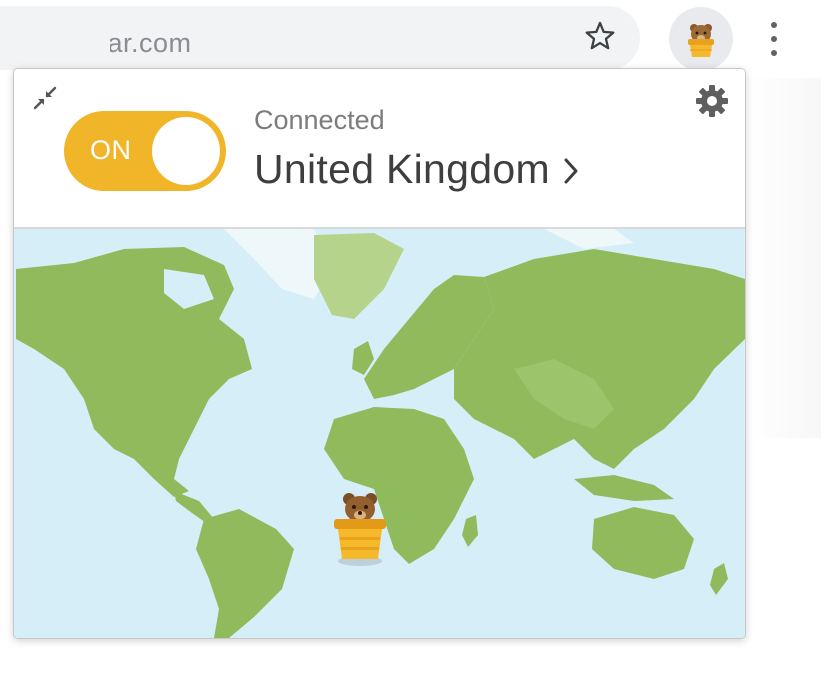 The image size is (821, 683). Describe the element at coordinates (134, 372) in the screenshot. I see `continent-north-america` at that location.